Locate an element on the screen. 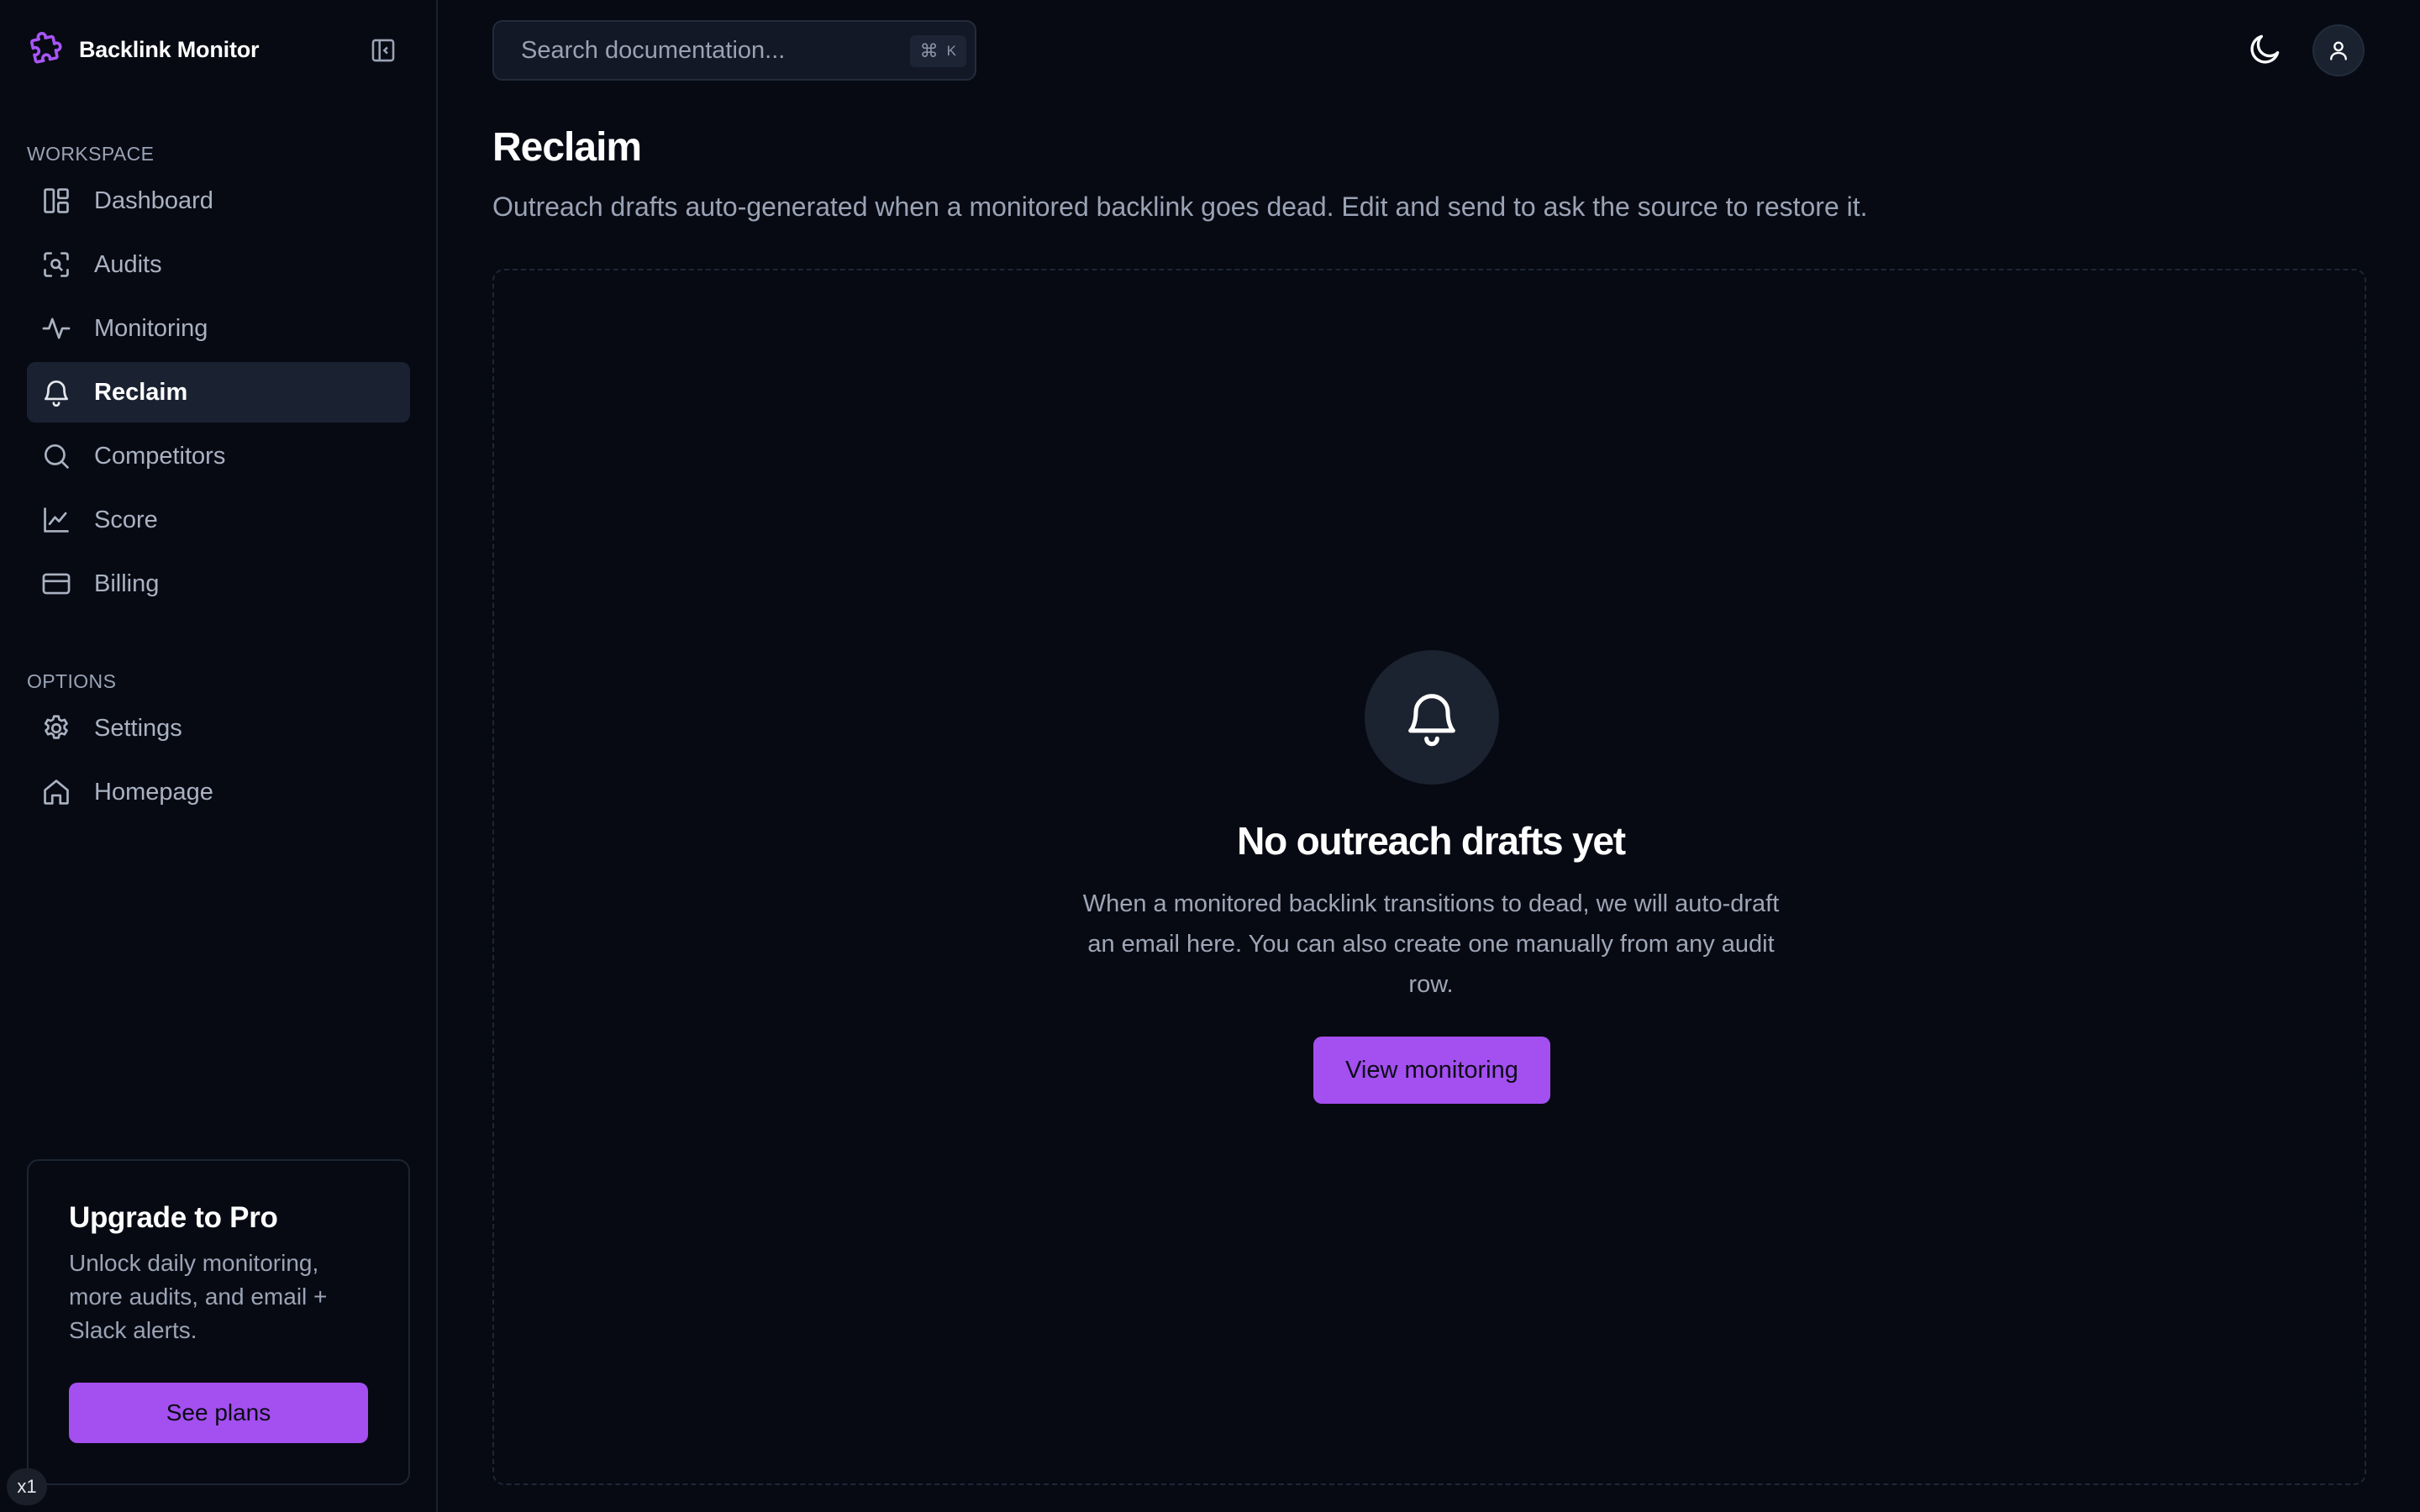 Image resolution: width=2420 pixels, height=1512 pixels. brand: Backlink Monitor is located at coordinates (143, 50).